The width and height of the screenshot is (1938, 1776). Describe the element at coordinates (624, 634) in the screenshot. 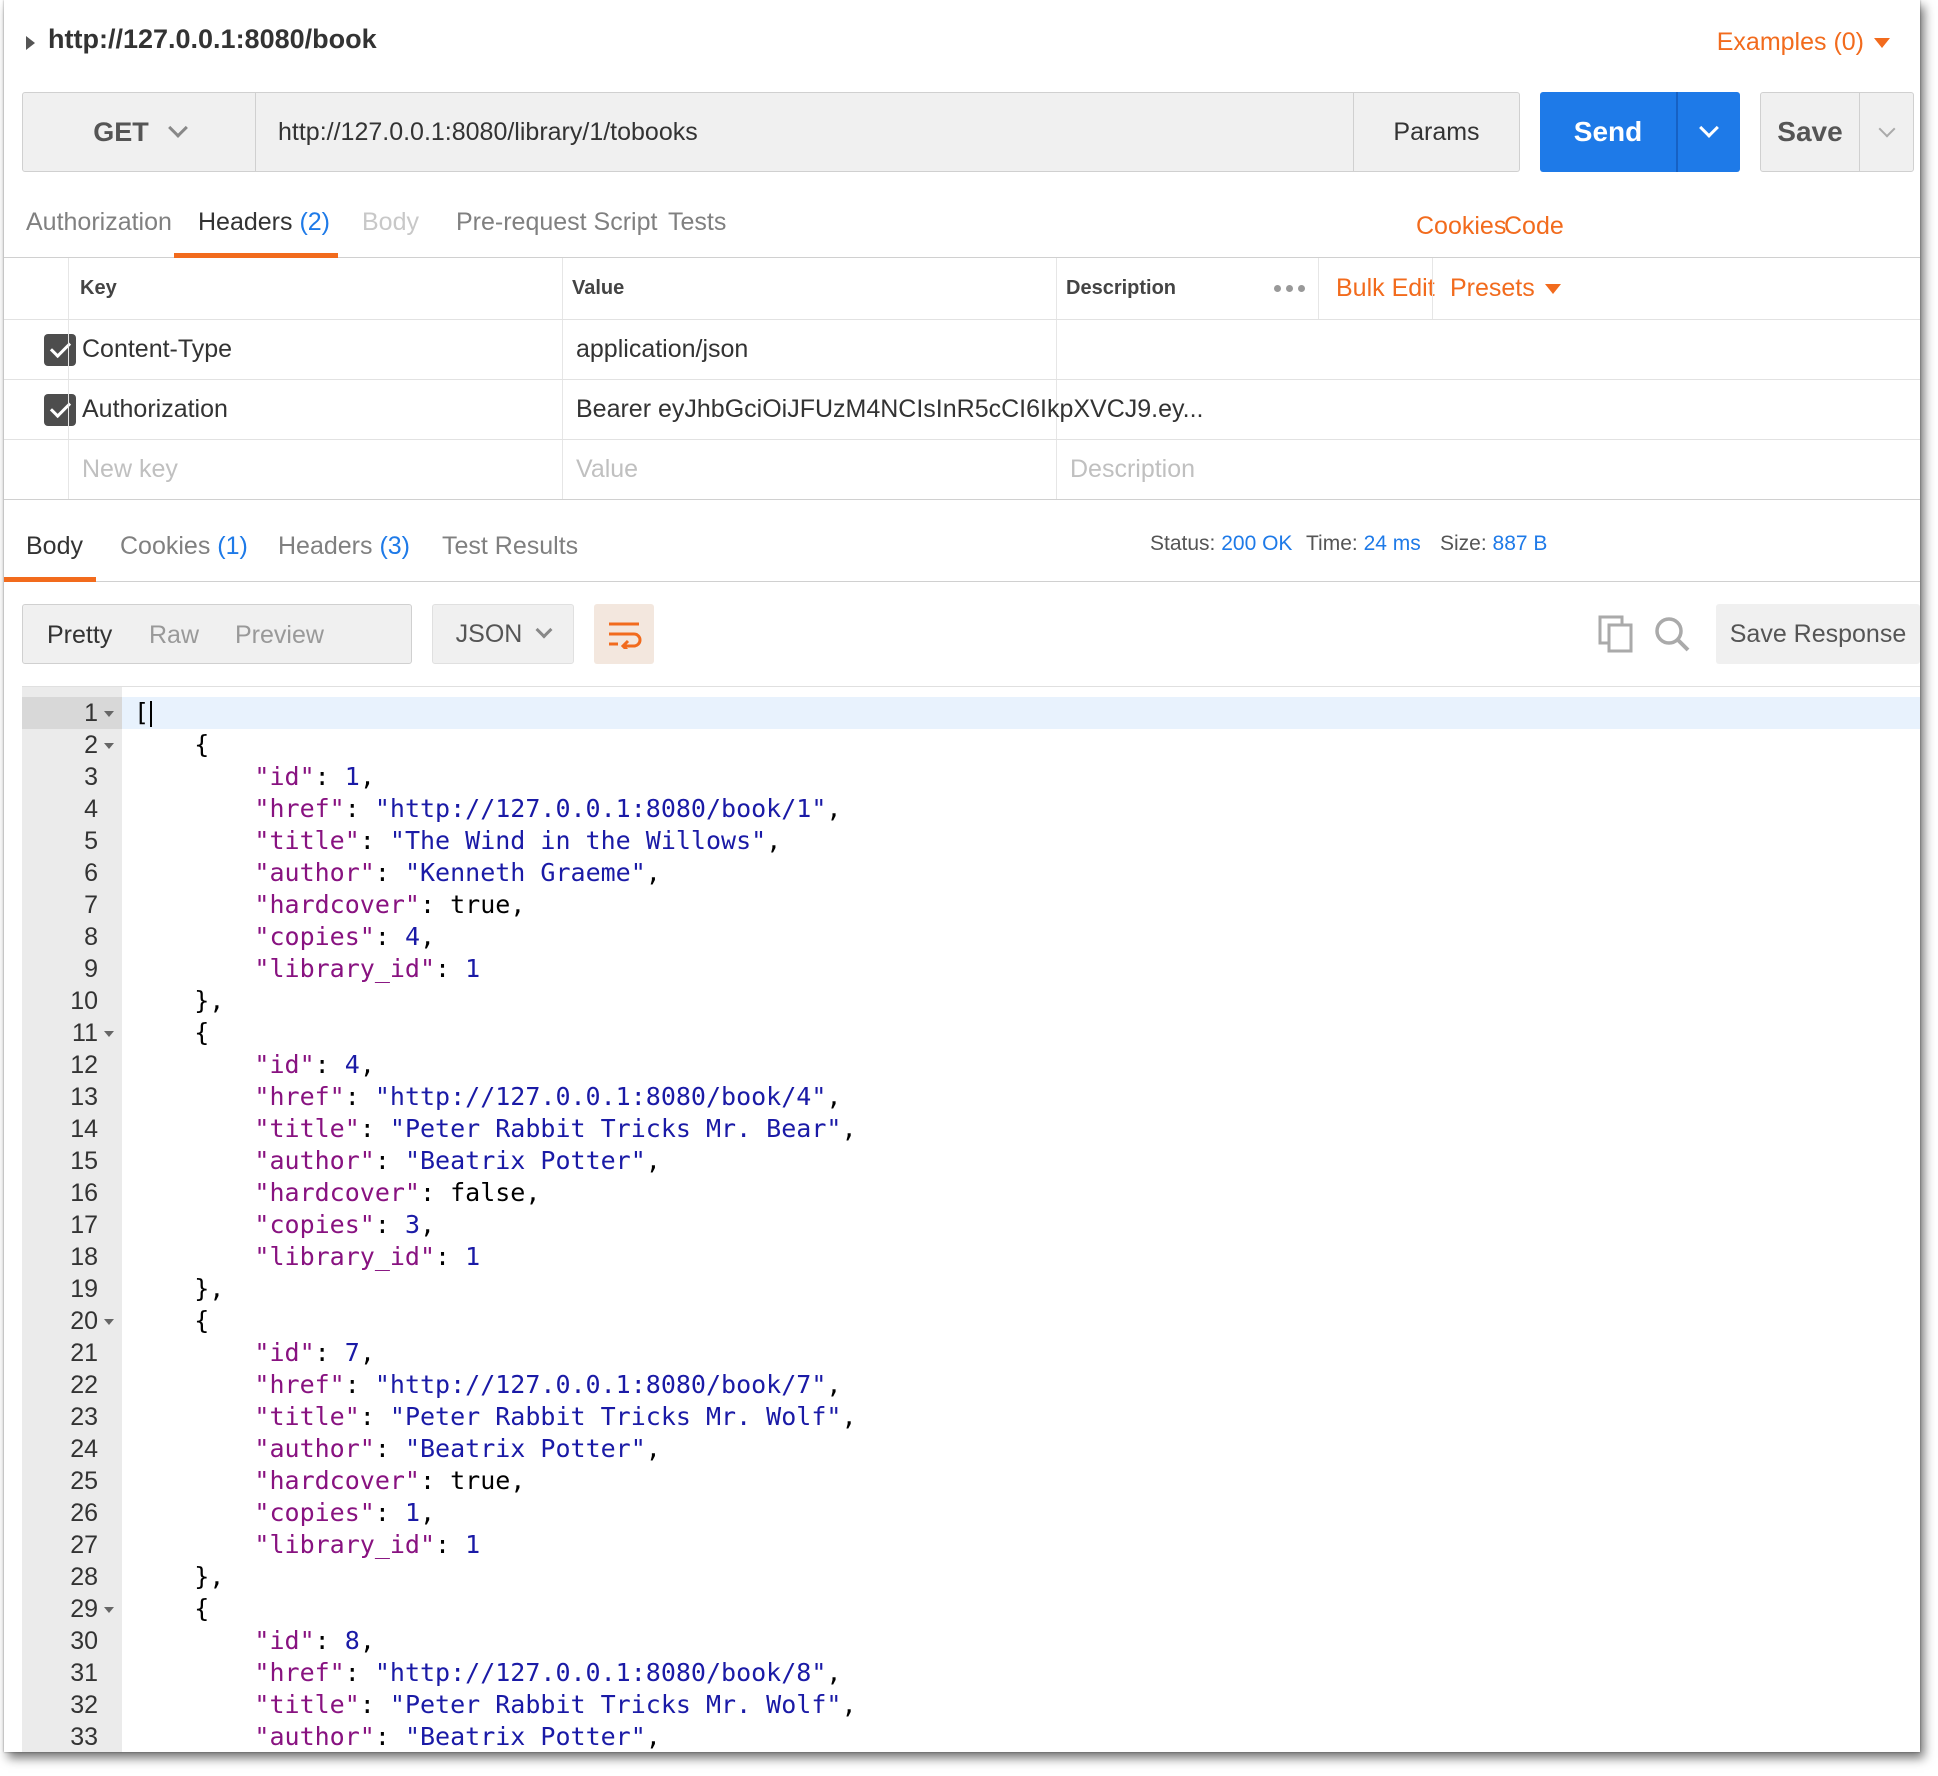

I see `wrap-lines-button` at that location.